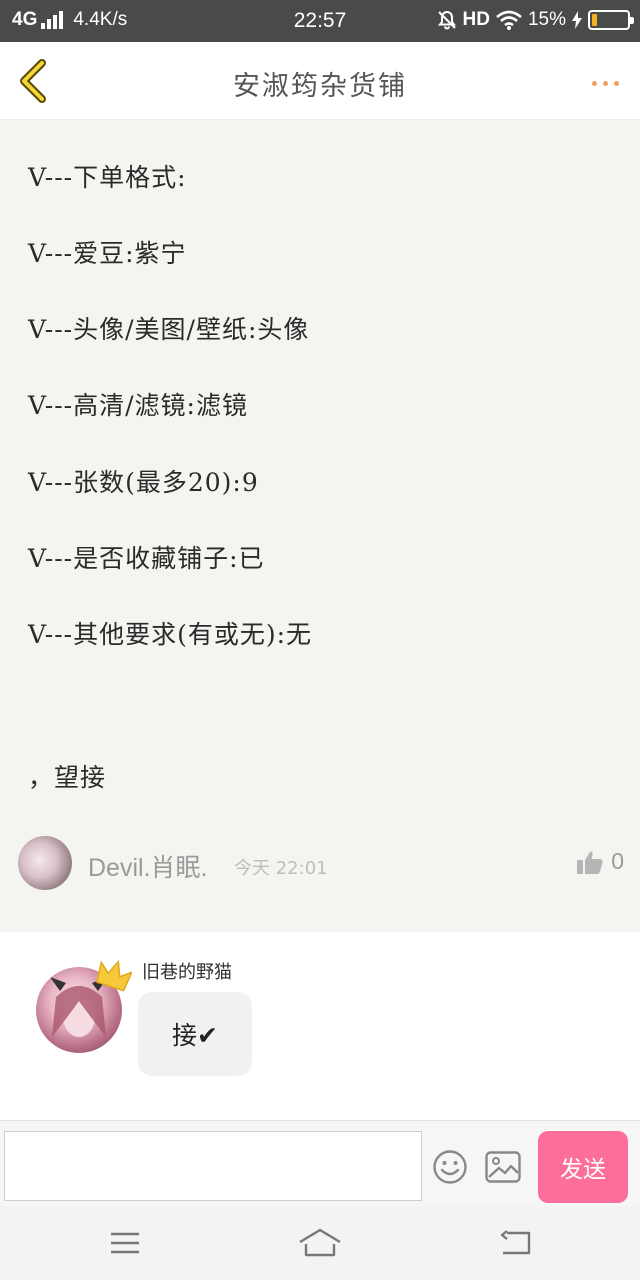 Image resolution: width=640 pixels, height=1280 pixels. I want to click on send-button: 发送, so click(583, 1167).